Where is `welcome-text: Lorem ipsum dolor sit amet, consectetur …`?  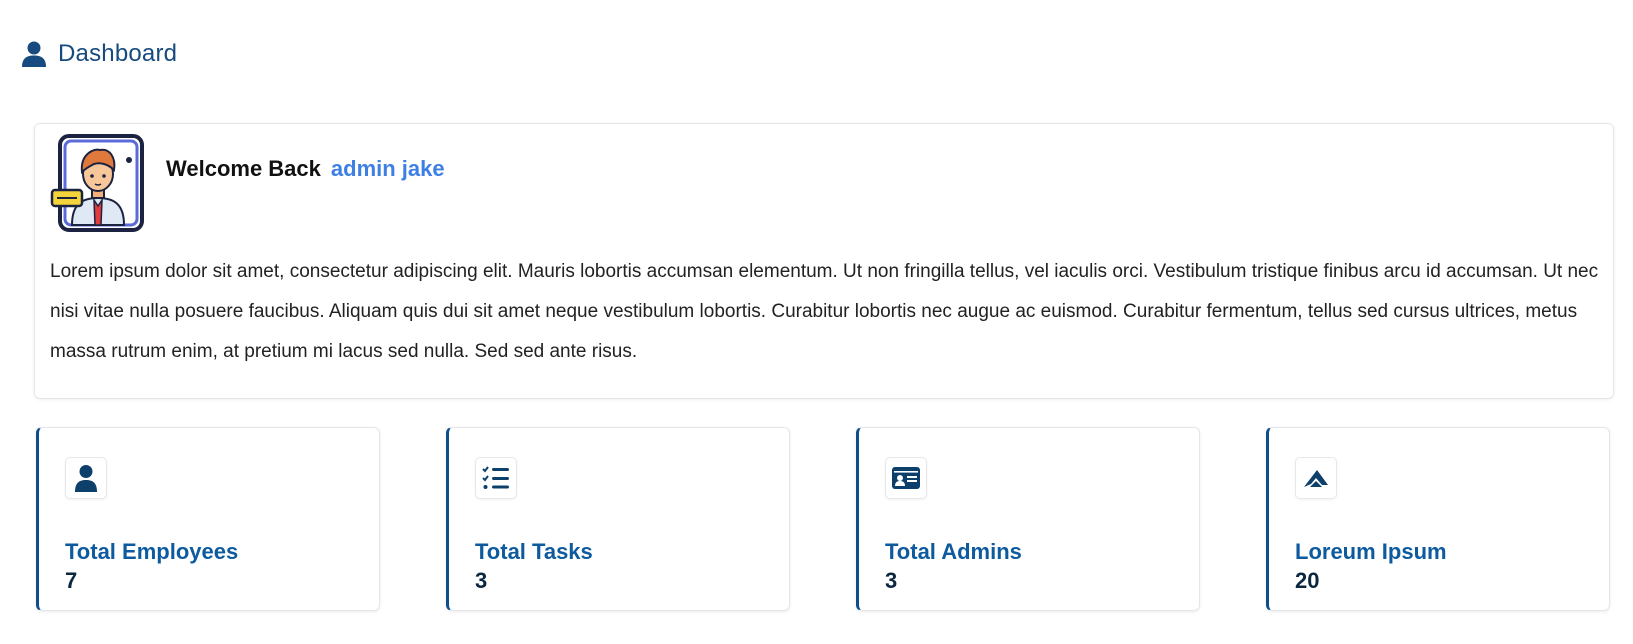 welcome-text: Lorem ipsum dolor sit amet, consectetur … is located at coordinates (824, 311).